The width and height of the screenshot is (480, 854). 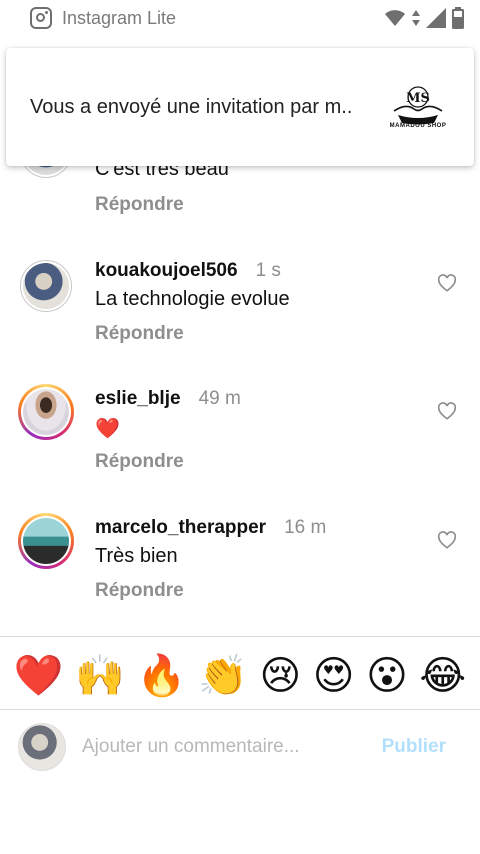 What do you see at coordinates (418, 126) in the screenshot?
I see `logo-brand-text: MAMADOU SHOP` at bounding box center [418, 126].